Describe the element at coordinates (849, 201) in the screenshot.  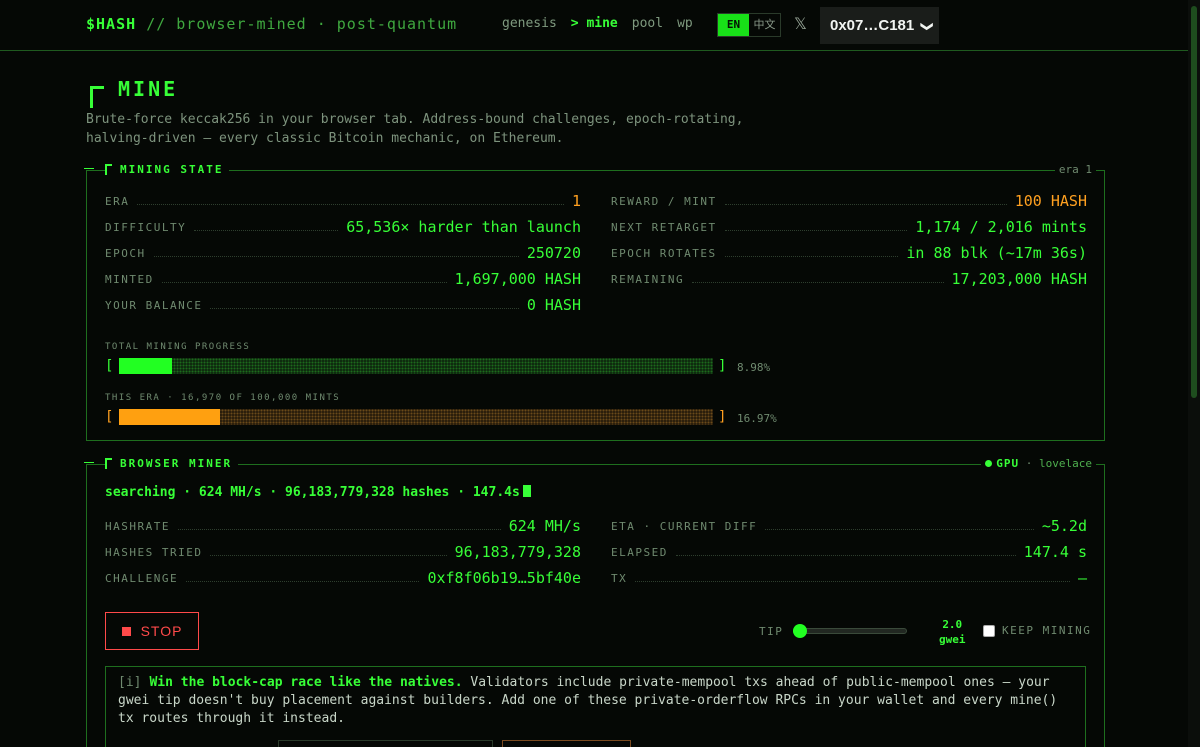
I see `stat-row: REWARD / MINT 100 HASH` at that location.